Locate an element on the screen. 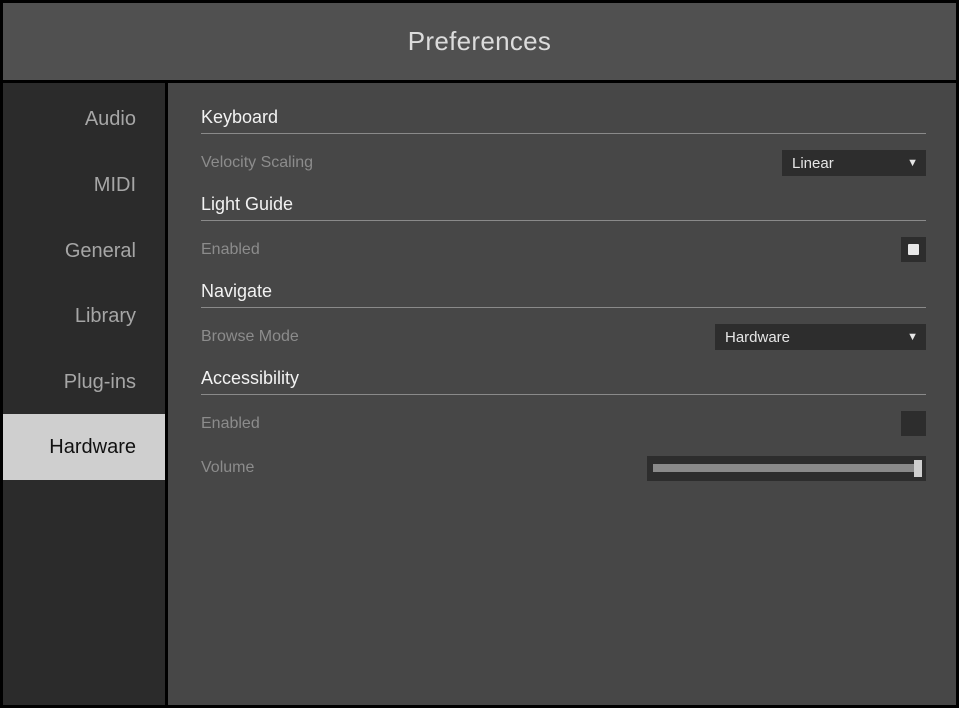  volume-slider-fill is located at coordinates (783, 468).